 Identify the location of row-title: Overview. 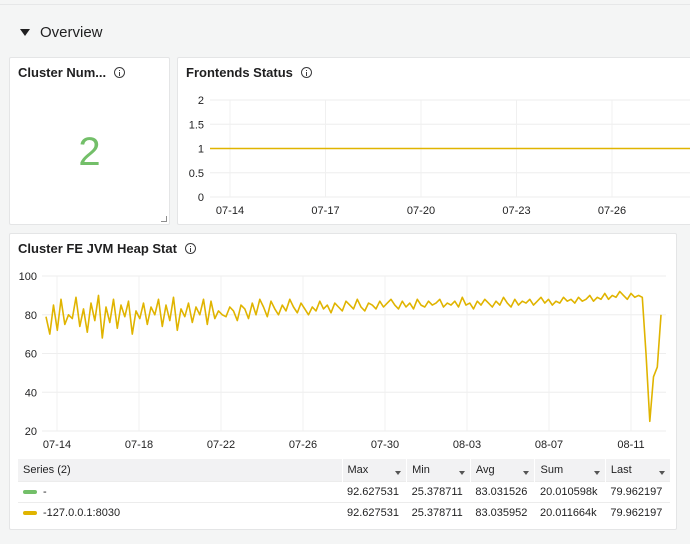
(71, 32).